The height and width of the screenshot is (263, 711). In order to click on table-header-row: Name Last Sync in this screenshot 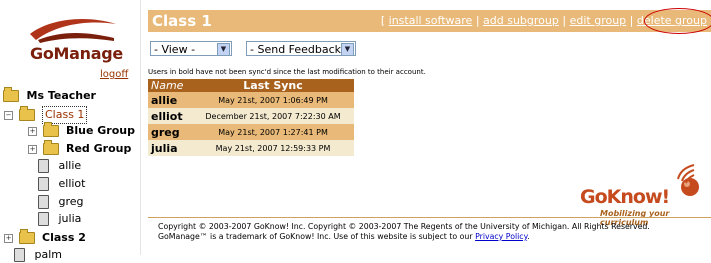, I will do `click(251, 85)`.